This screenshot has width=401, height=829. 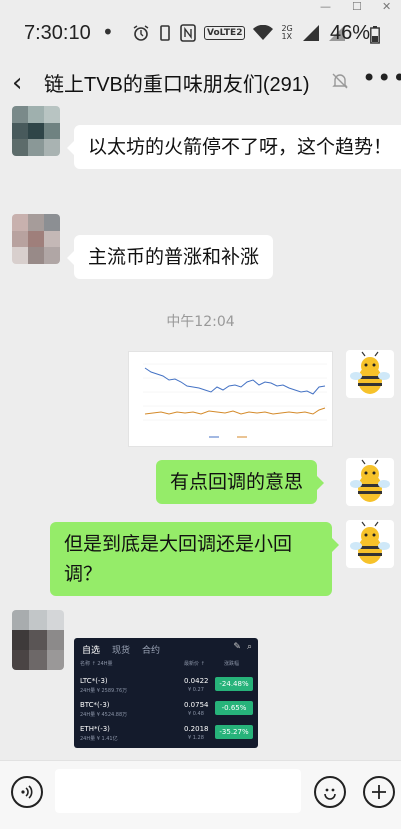 I want to click on close-icon: ✕, so click(x=386, y=6).